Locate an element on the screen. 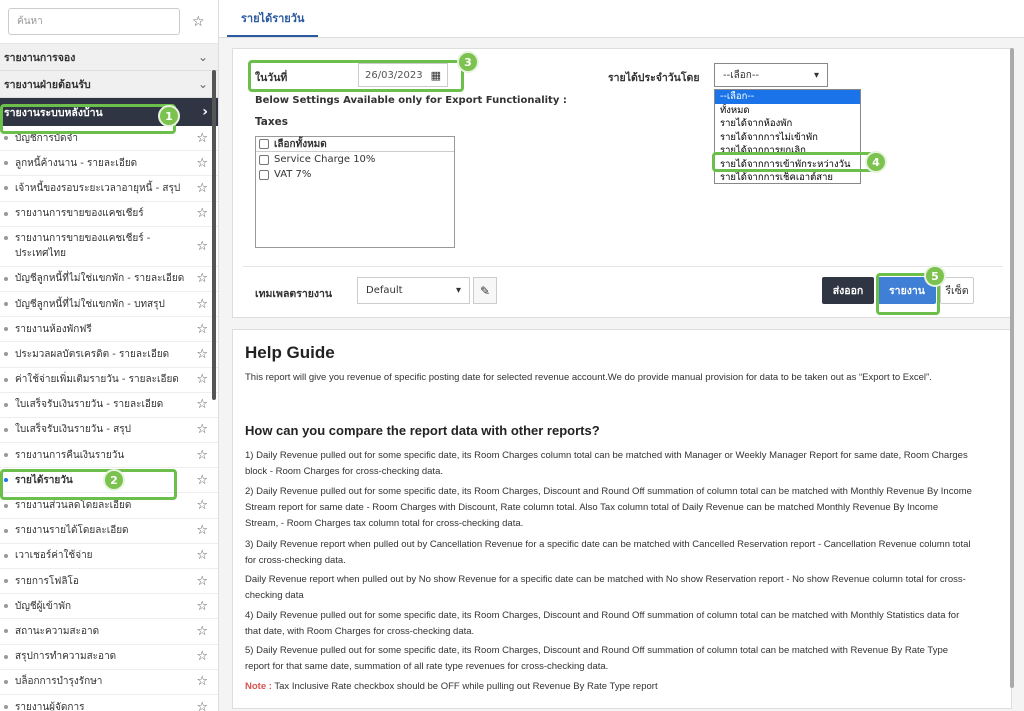 Image resolution: width=1024 pixels, height=711 pixels. sidebar-item-label: สถานะความสะอาด is located at coordinates (57, 631).